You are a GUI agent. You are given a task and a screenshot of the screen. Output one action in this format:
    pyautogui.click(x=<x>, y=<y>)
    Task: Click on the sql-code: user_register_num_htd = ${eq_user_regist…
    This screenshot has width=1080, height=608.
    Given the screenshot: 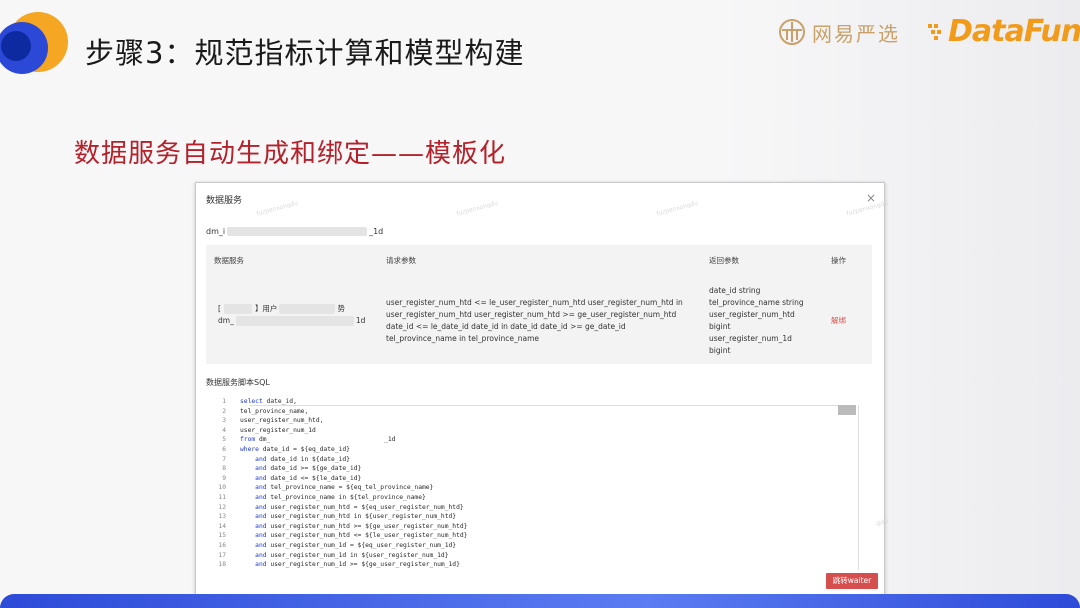 What is the action you would take?
    pyautogui.click(x=365, y=507)
    